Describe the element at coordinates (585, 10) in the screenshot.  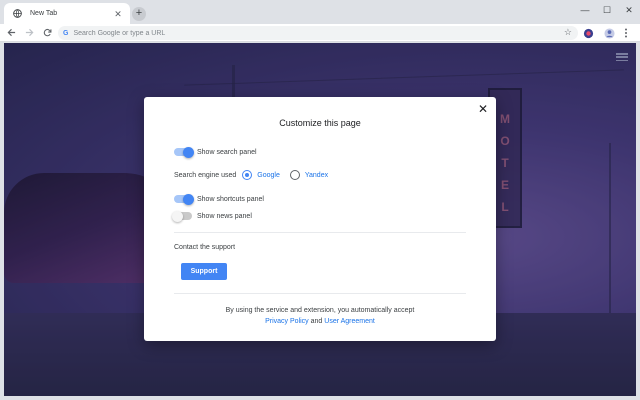
I see `minimize-button: —` at that location.